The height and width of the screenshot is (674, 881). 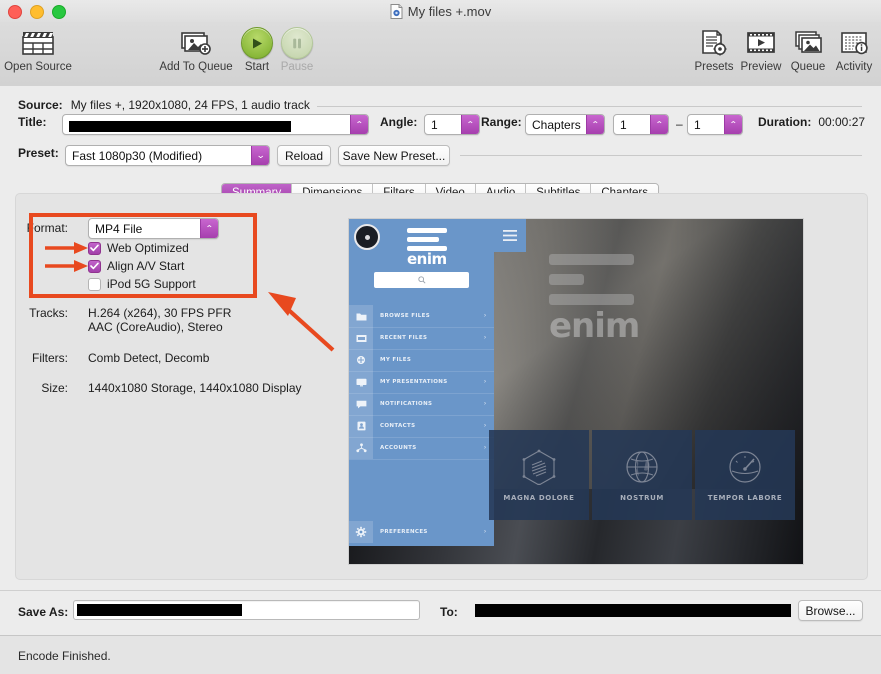 I want to click on format-select: MP4 File ⌃, so click(x=153, y=228).